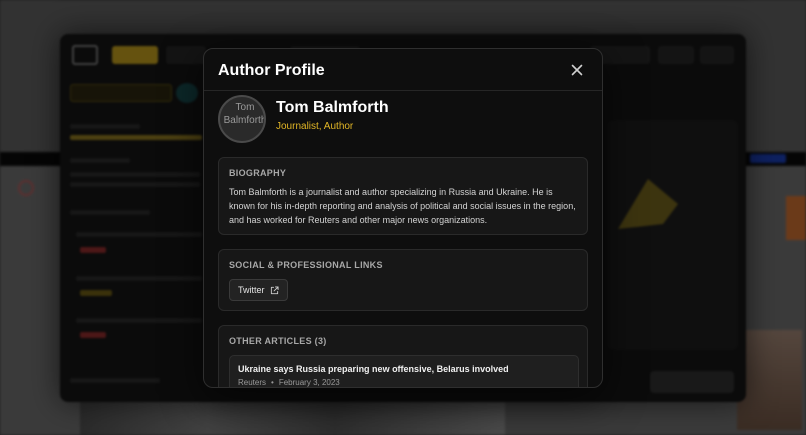  I want to click on modal-title: Author Profile, so click(271, 70).